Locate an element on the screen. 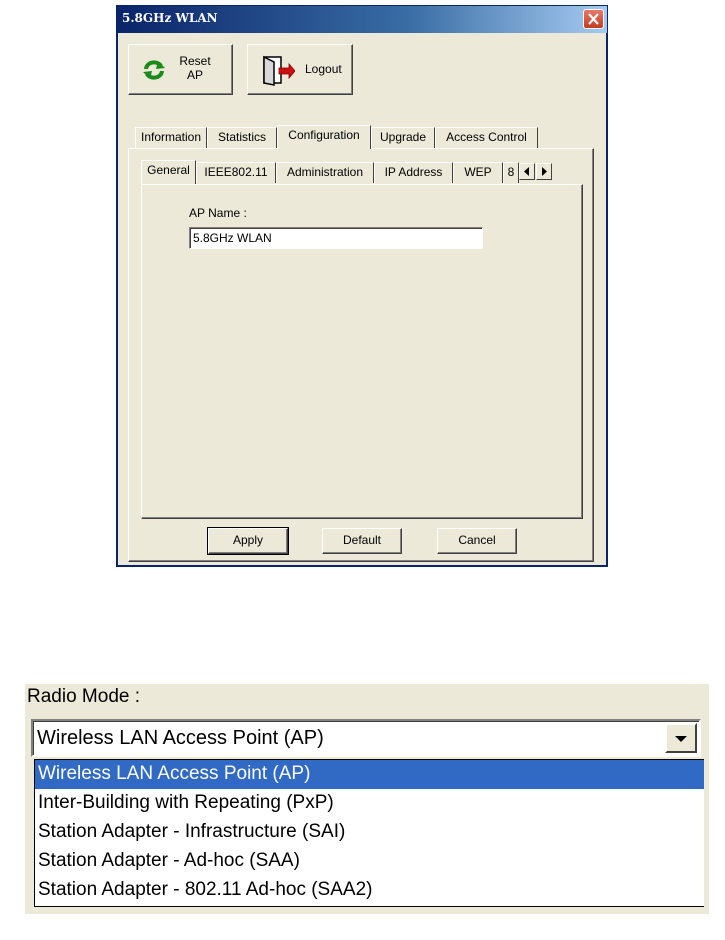 The height and width of the screenshot is (940, 725). tab-label: Access Control is located at coordinates (486, 137).